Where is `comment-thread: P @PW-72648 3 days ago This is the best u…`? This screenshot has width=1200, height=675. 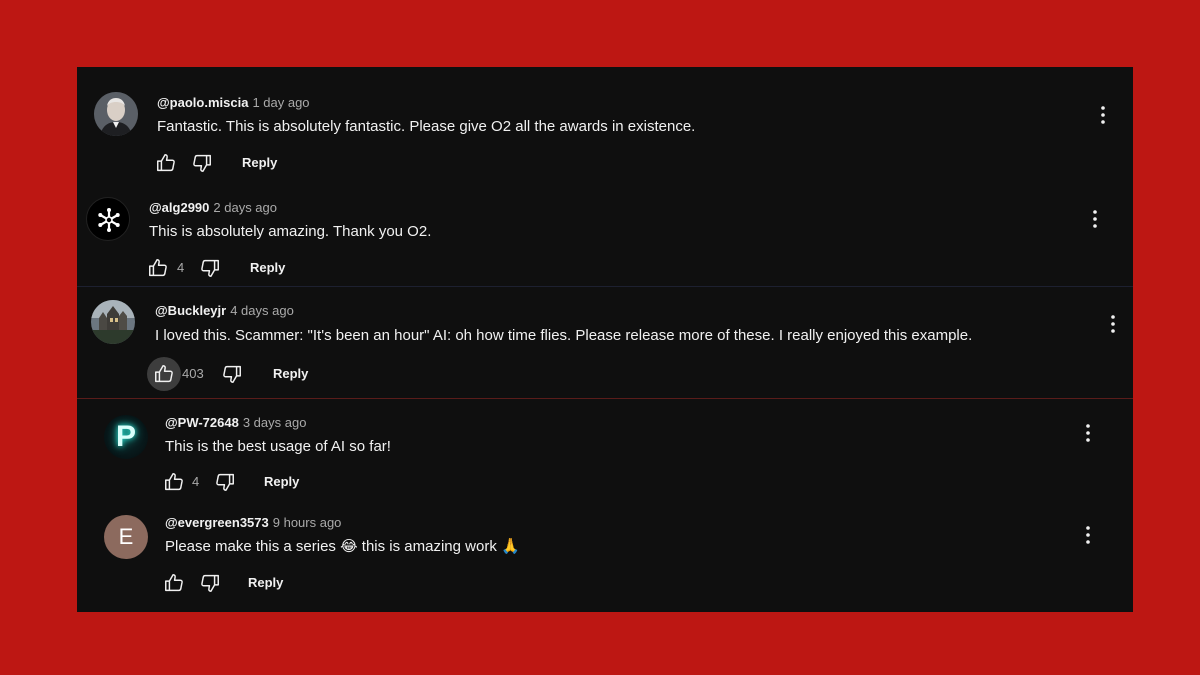
comment-thread: P @PW-72648 3 days ago This is the best u… is located at coordinates (605, 449).